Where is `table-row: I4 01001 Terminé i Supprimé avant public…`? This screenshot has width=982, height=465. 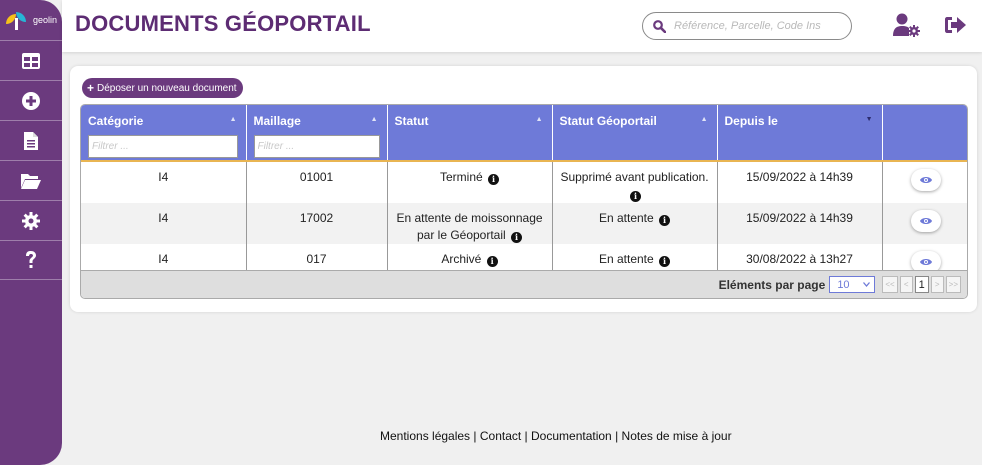
table-row: I4 01001 Terminé i Supprimé avant public… is located at coordinates (524, 182).